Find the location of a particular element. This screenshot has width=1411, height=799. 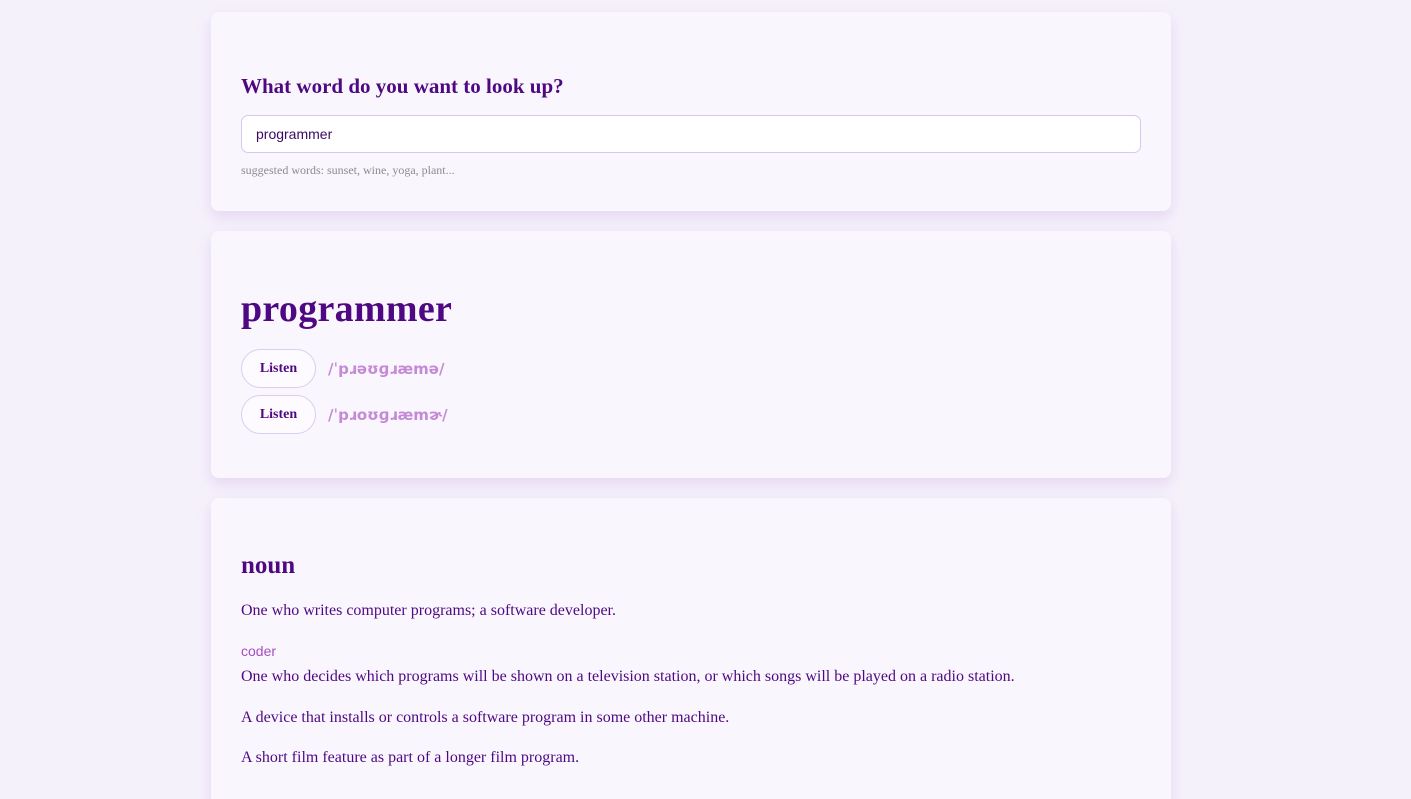

phonetic-row: Listen /ˈpɹəʊɡɹæmə/ is located at coordinates (342, 368).